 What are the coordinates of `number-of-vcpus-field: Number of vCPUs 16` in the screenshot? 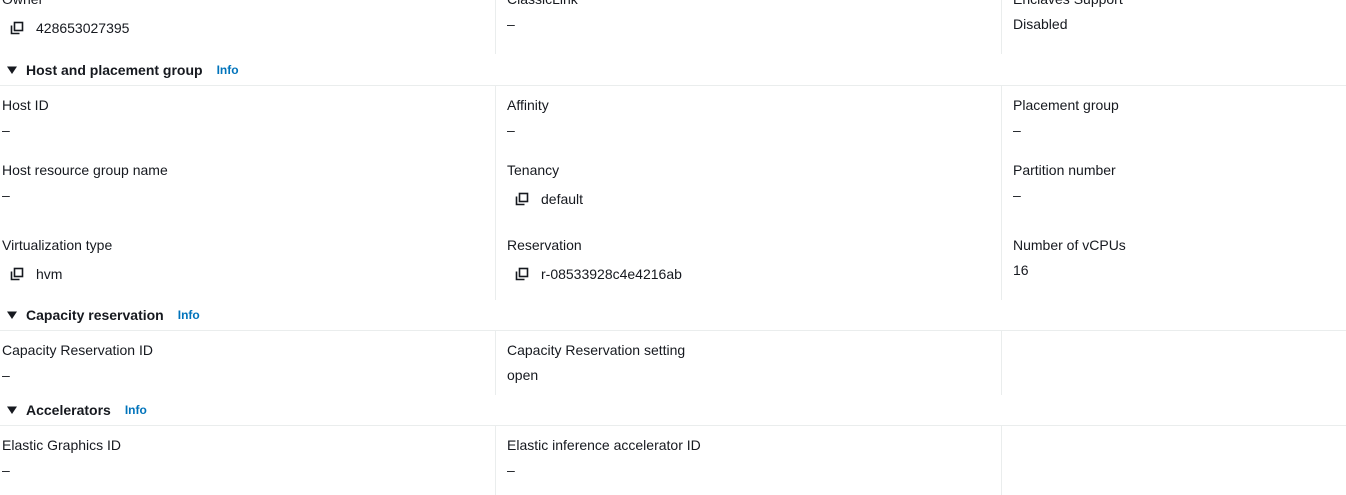 It's located at (1179, 257).